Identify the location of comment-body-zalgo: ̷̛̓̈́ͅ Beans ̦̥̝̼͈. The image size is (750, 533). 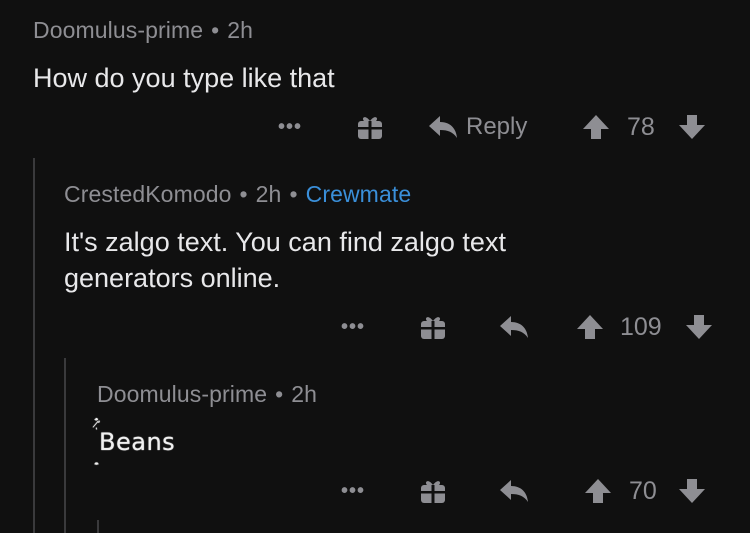
(137, 442).